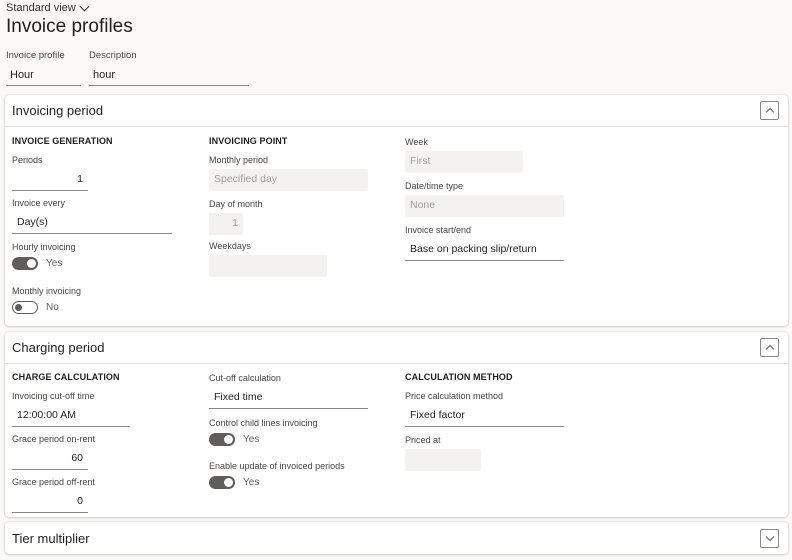 The width and height of the screenshot is (792, 560). I want to click on invoice-every-label: Invoice every, so click(39, 203).